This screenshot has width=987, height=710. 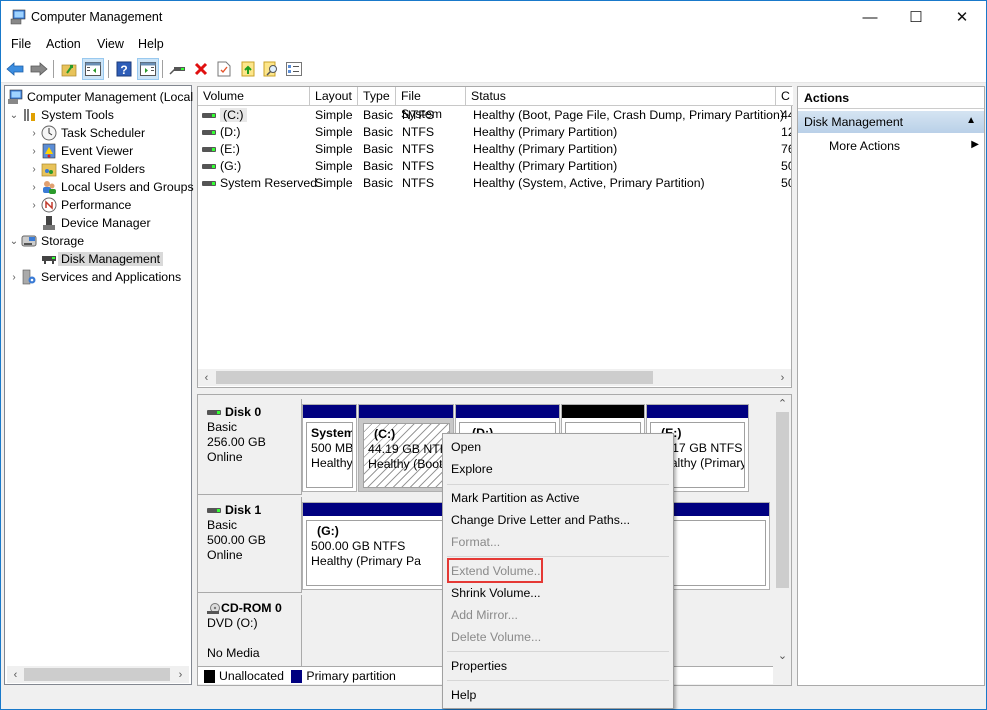 I want to click on show-hide-console-tree-button, so click(x=93, y=69).